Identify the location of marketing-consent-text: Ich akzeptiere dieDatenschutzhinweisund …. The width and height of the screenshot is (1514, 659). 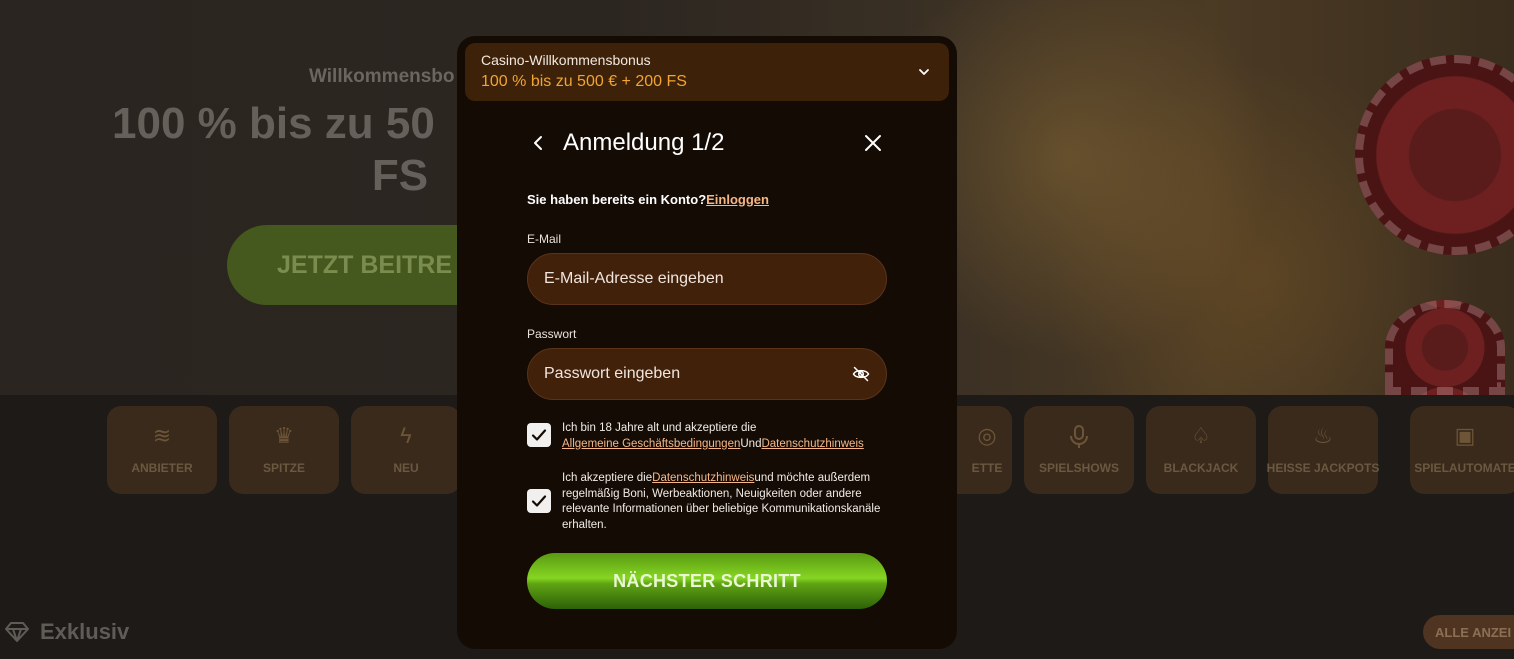
(727, 502).